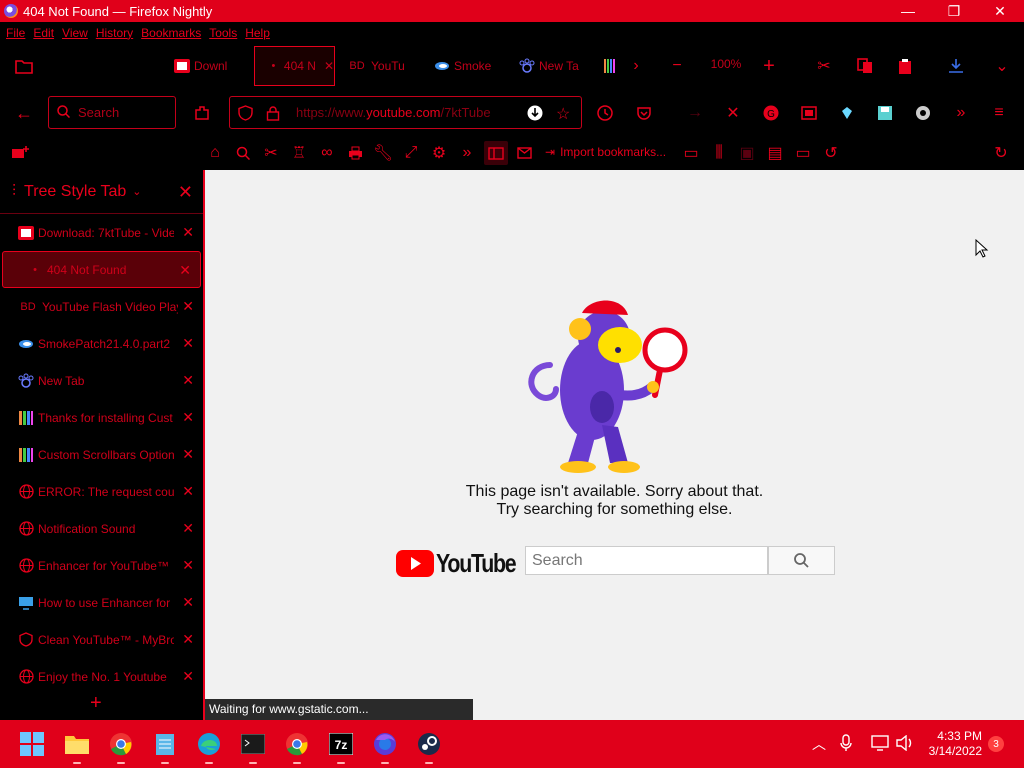  I want to click on sidebar-tab-thanks: Thanks for installing Cust ✕, so click(101, 417).